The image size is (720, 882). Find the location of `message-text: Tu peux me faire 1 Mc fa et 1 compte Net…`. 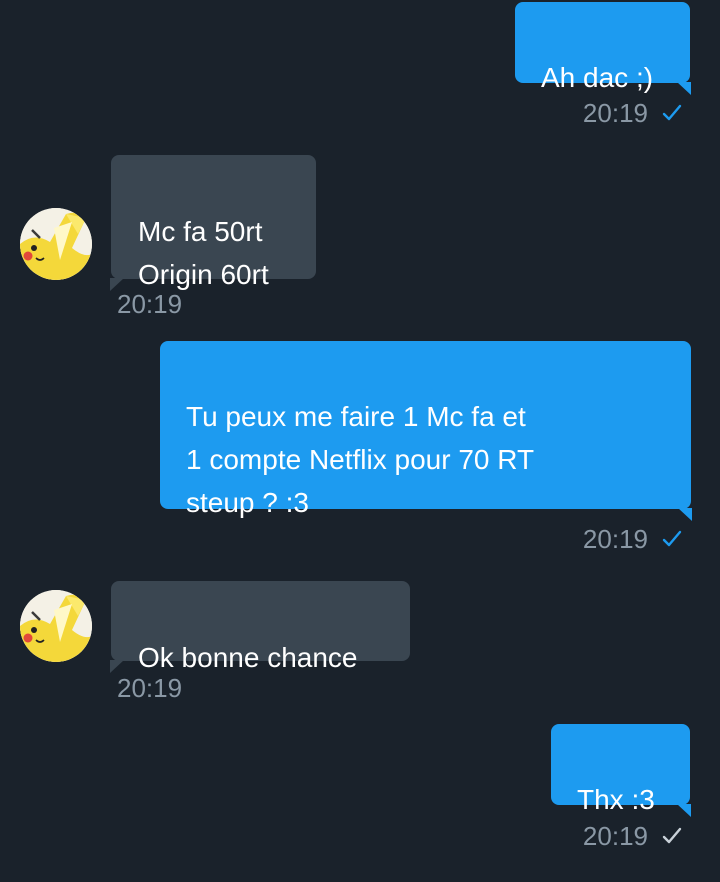

message-text: Tu peux me faire 1 Mc fa et 1 compte Net… is located at coordinates (360, 459).